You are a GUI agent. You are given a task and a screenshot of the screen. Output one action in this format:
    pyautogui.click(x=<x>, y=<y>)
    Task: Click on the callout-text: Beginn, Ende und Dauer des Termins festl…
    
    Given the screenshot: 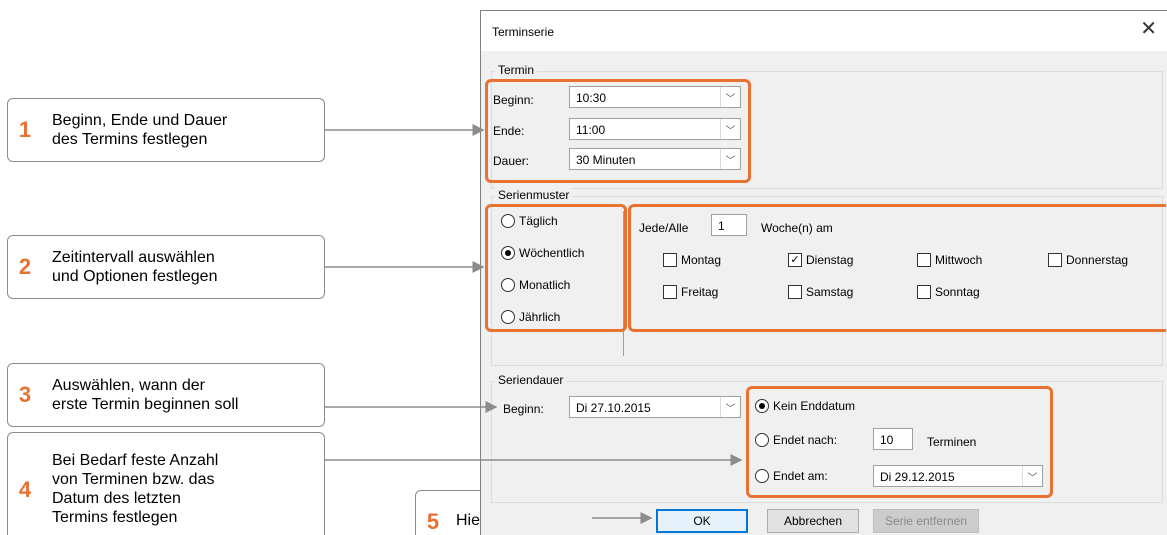 What is the action you would take?
    pyautogui.click(x=140, y=130)
    